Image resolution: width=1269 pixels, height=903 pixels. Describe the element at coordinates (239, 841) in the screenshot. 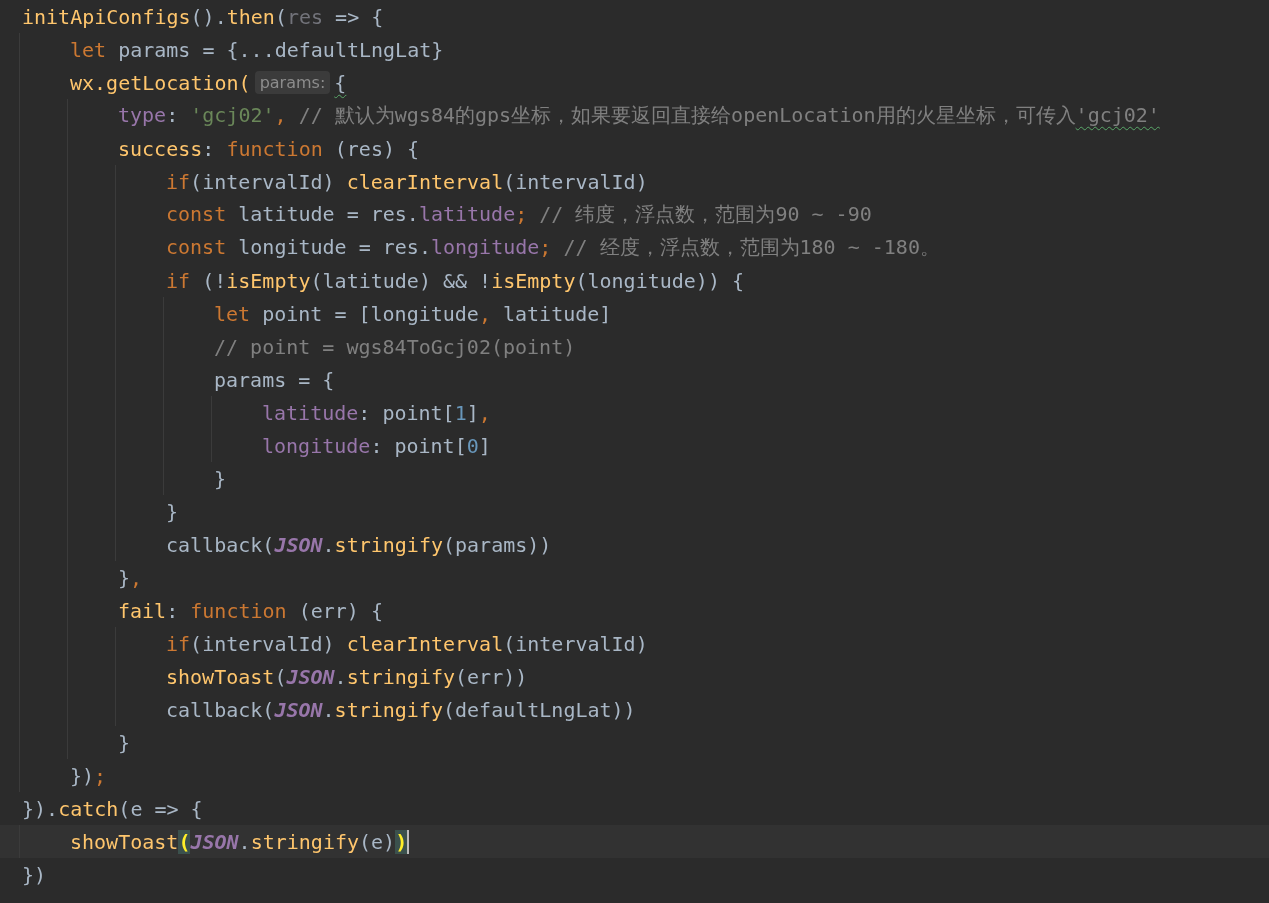

I see `code-text: showToast(JSON.stringify(e))` at that location.